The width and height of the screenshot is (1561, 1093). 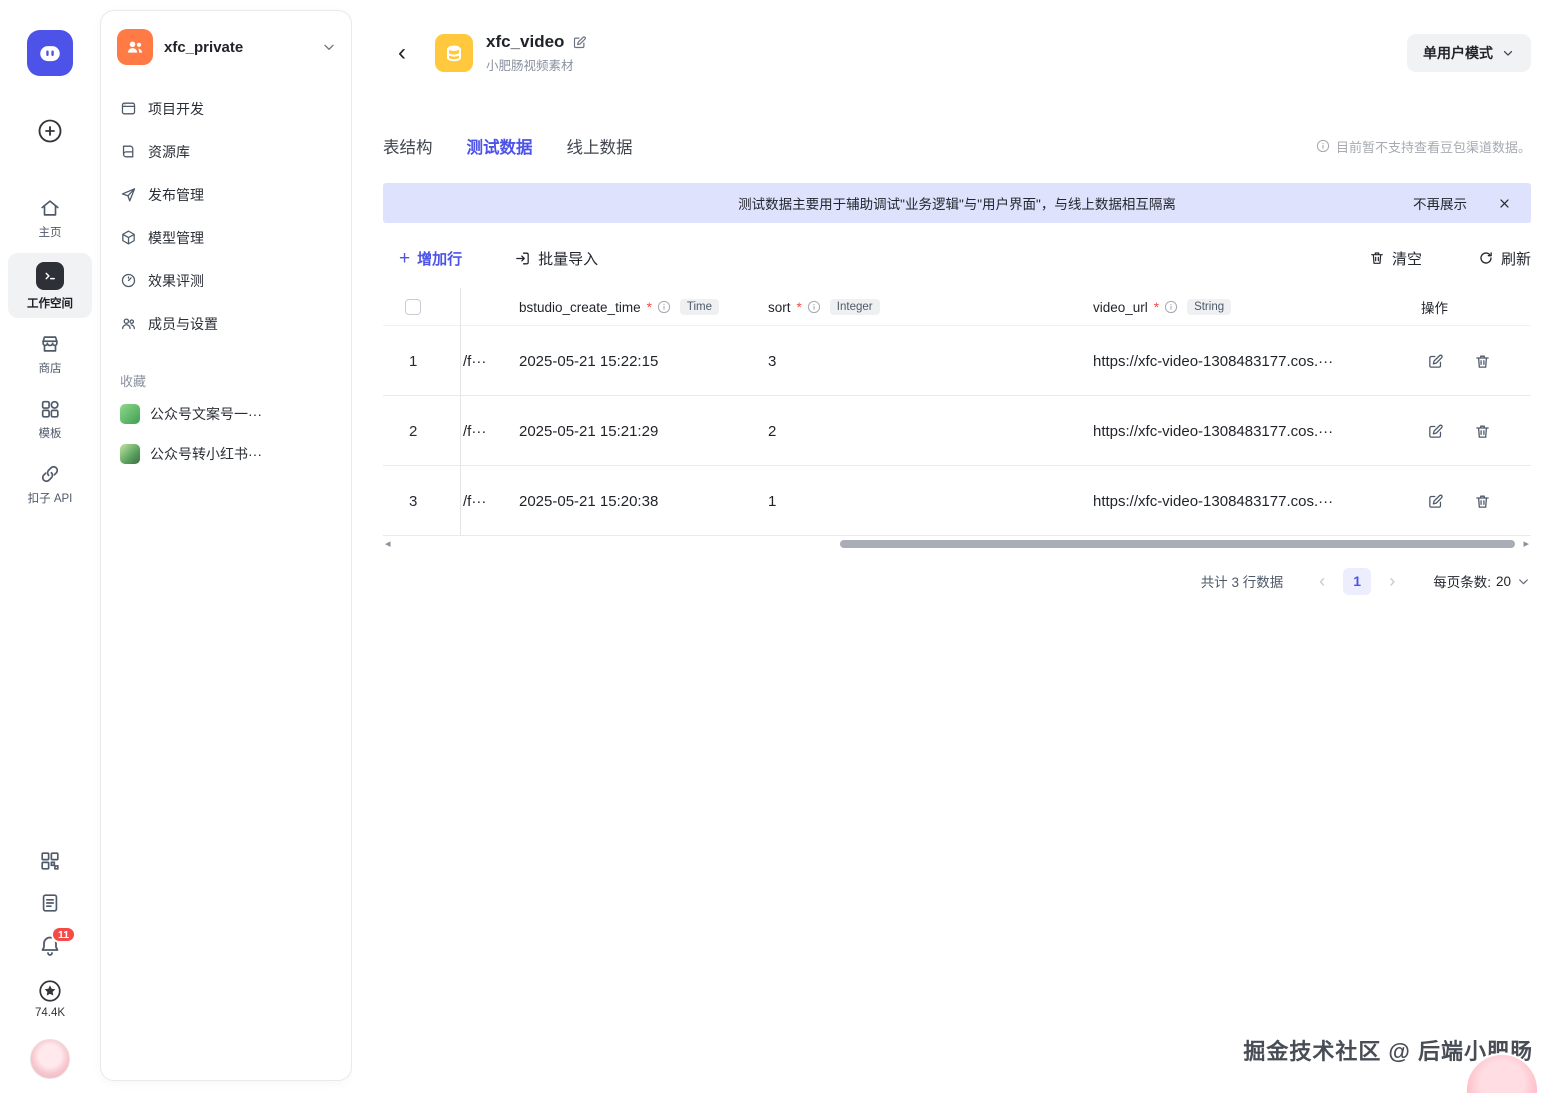 I want to click on batch-import-button: 批量导入, so click(x=556, y=258).